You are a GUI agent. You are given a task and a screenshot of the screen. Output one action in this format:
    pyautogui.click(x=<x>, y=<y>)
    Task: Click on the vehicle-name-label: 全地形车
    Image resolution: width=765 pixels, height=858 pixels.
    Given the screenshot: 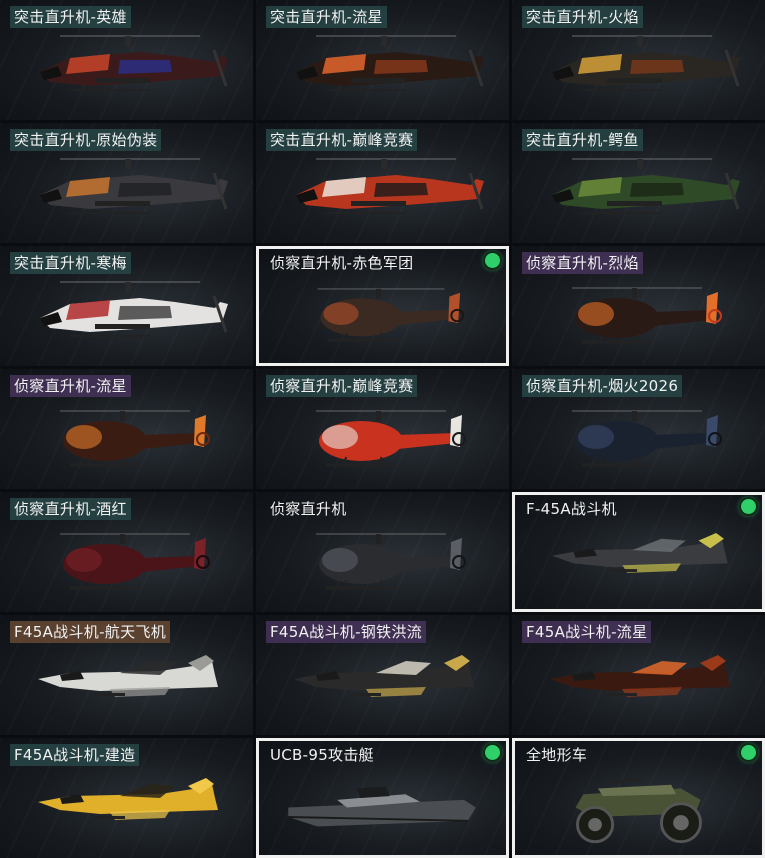 What is the action you would take?
    pyautogui.click(x=557, y=755)
    